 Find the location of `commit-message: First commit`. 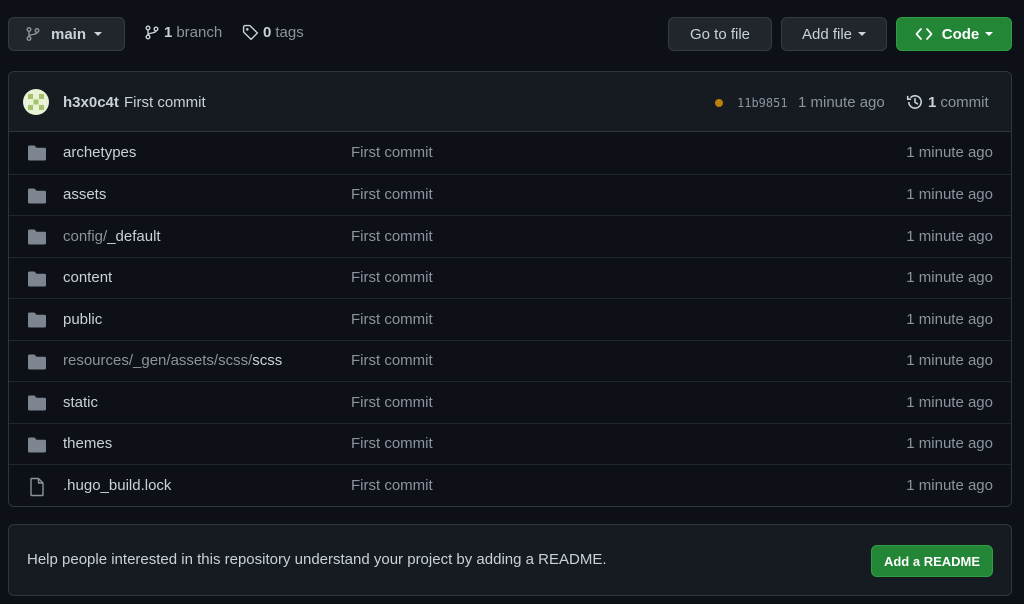

commit-message: First commit is located at coordinates (165, 102).